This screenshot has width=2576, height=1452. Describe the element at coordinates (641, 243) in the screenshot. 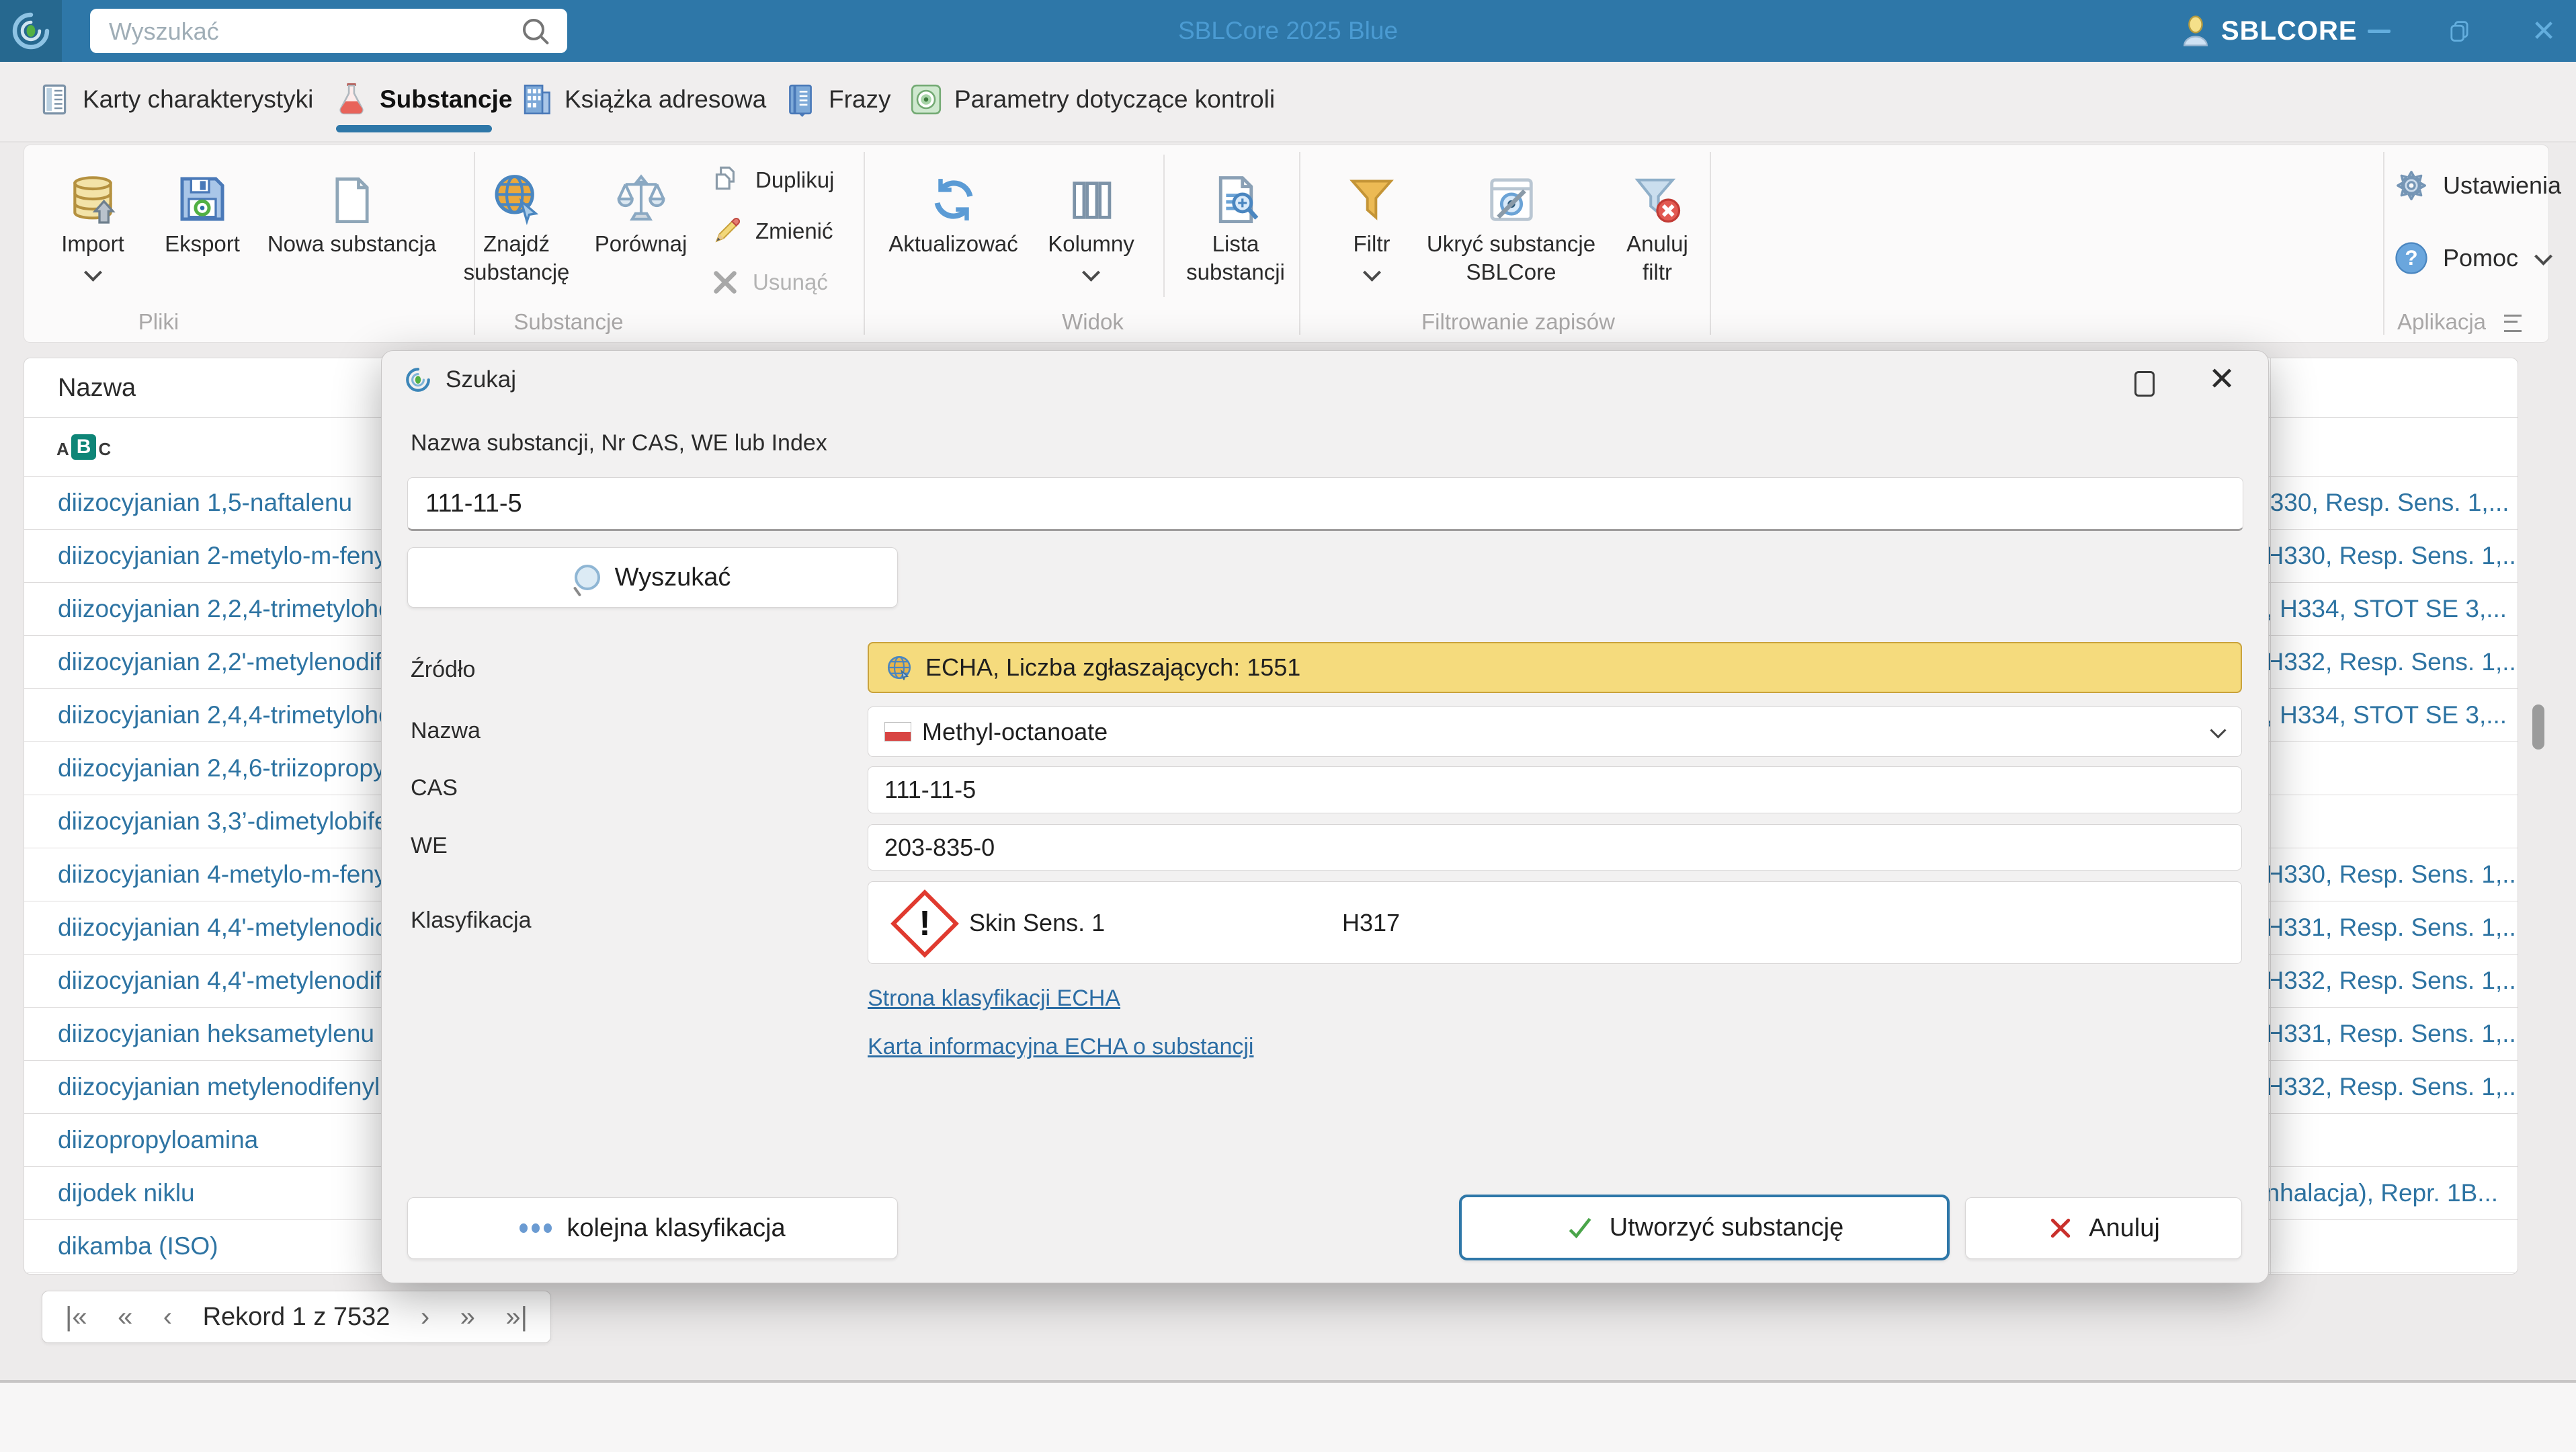

I see `porownaj-label: Porównaj` at that location.